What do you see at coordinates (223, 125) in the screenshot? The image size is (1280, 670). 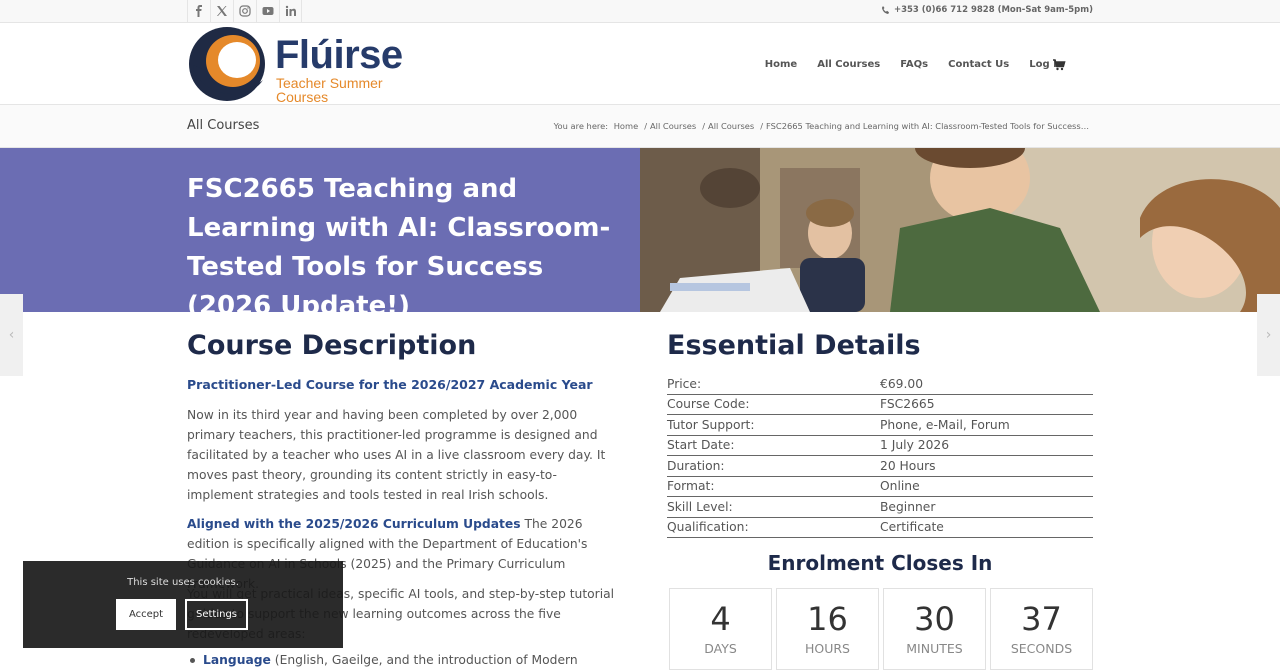 I see `page-title: All Courses` at bounding box center [223, 125].